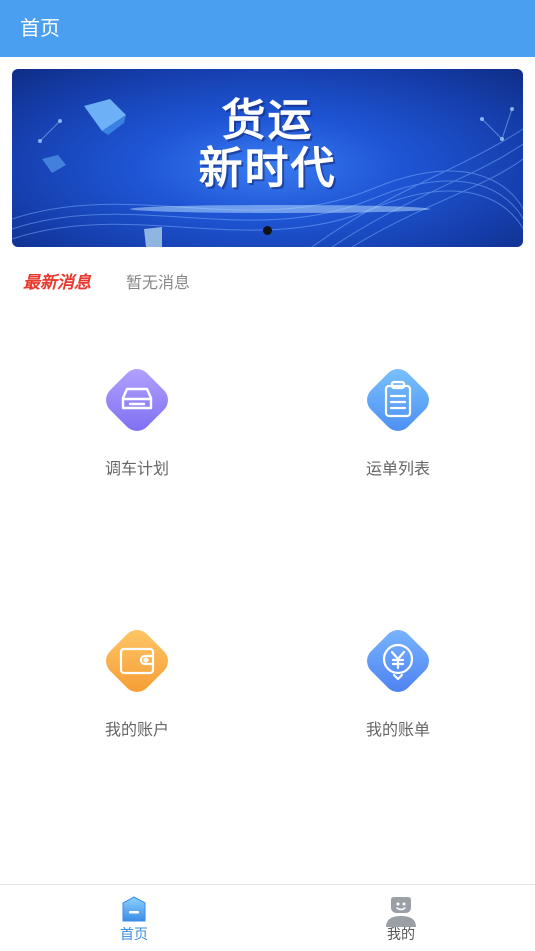 The width and height of the screenshot is (535, 951). Describe the element at coordinates (397, 468) in the screenshot. I see `menu-item-label: 运单列表` at that location.